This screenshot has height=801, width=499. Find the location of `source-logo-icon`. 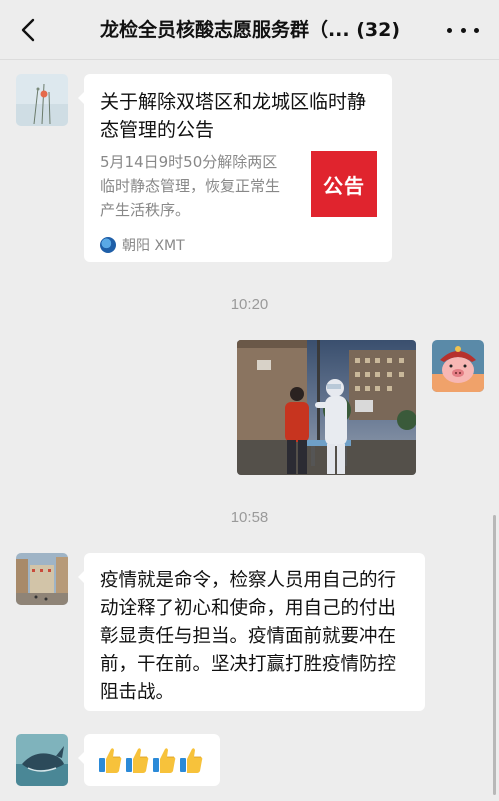

source-logo-icon is located at coordinates (108, 245).